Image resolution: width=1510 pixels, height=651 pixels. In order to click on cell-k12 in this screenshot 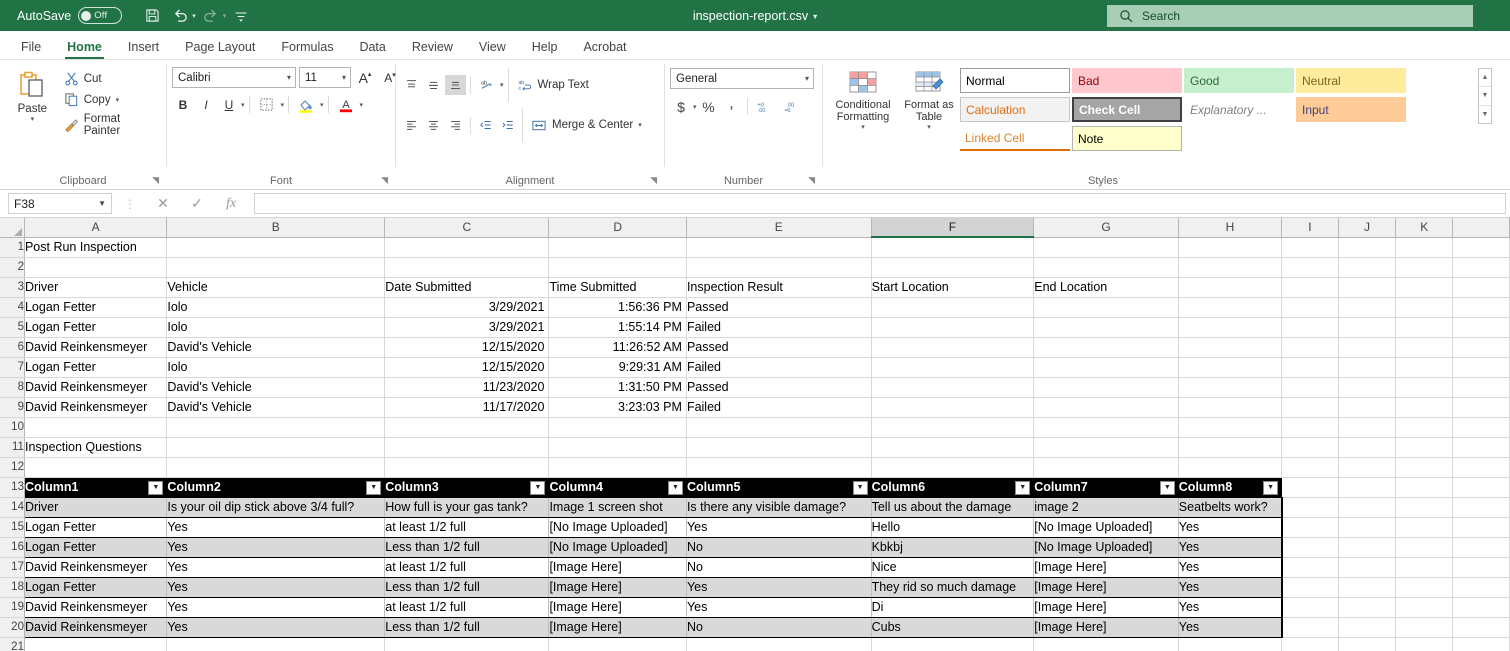, I will do `click(1424, 467)`.